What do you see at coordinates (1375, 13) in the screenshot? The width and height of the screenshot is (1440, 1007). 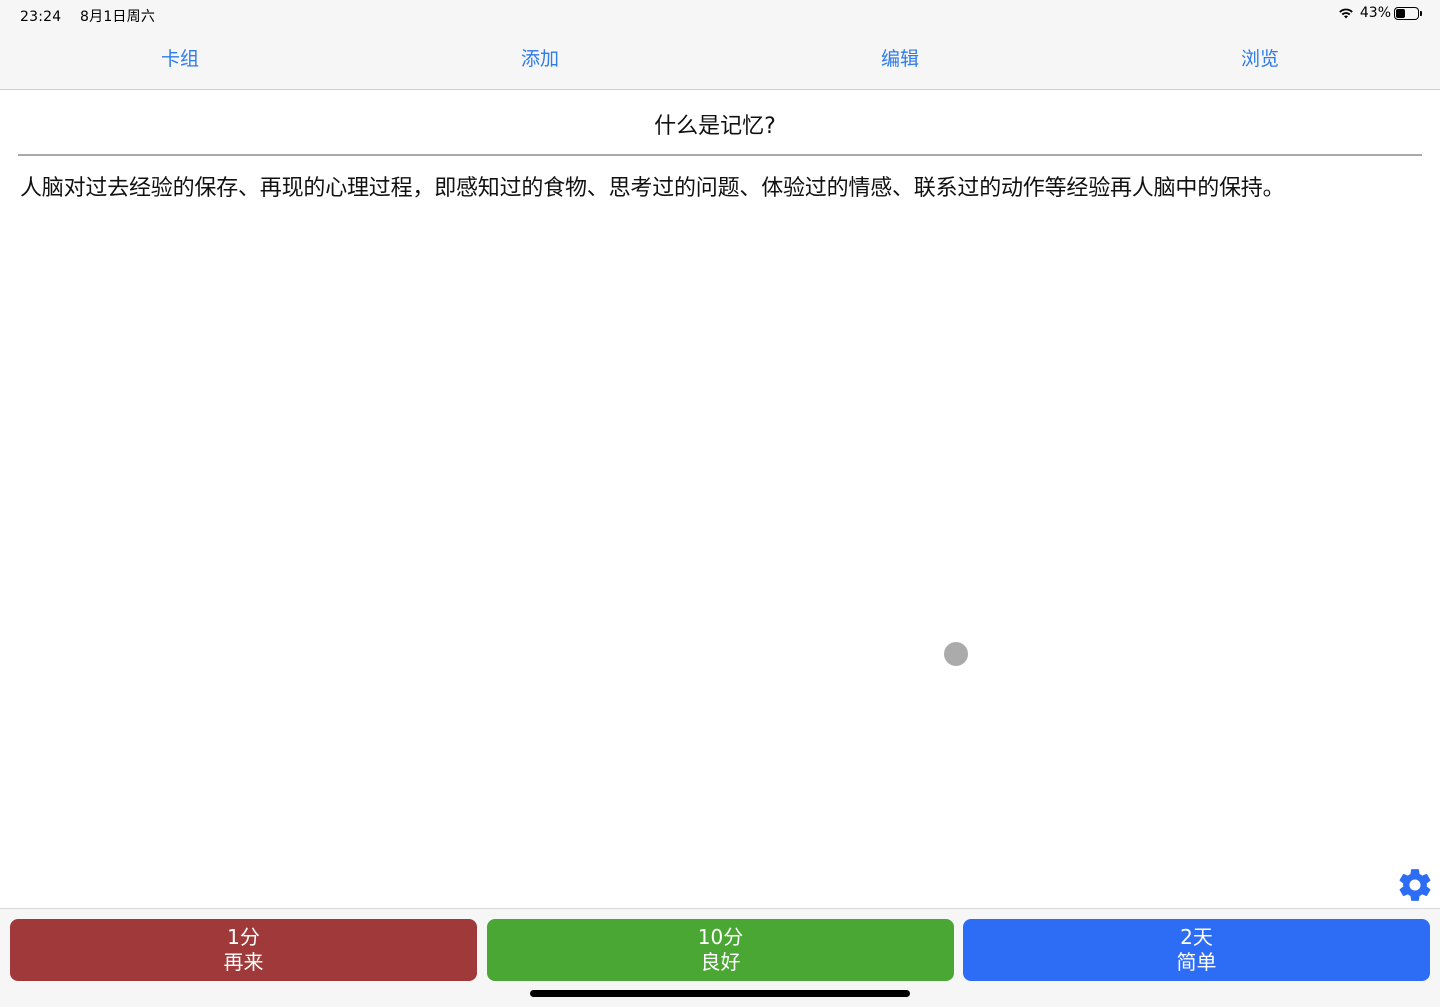 I see `battery-percent: 43%` at bounding box center [1375, 13].